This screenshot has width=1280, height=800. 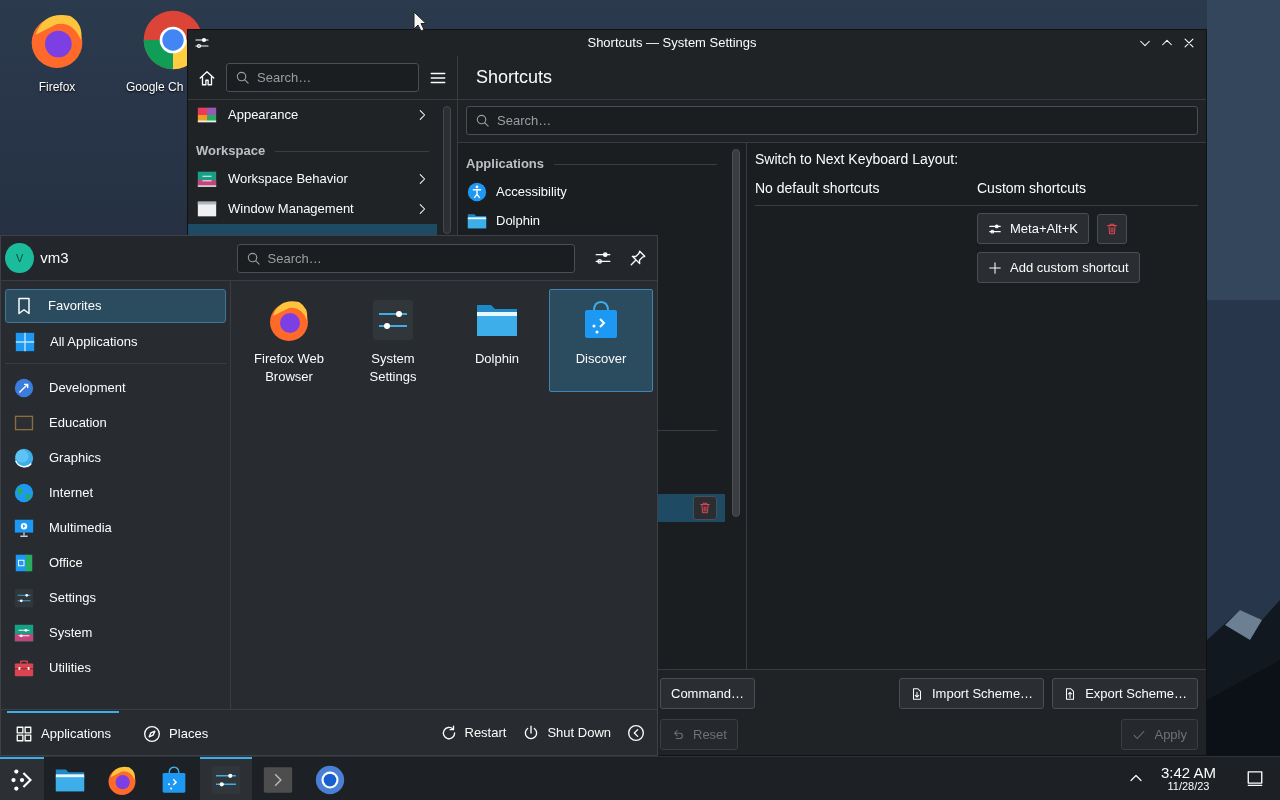 I want to click on sidebar-item: Workspace Behavior, so click(x=312, y=179).